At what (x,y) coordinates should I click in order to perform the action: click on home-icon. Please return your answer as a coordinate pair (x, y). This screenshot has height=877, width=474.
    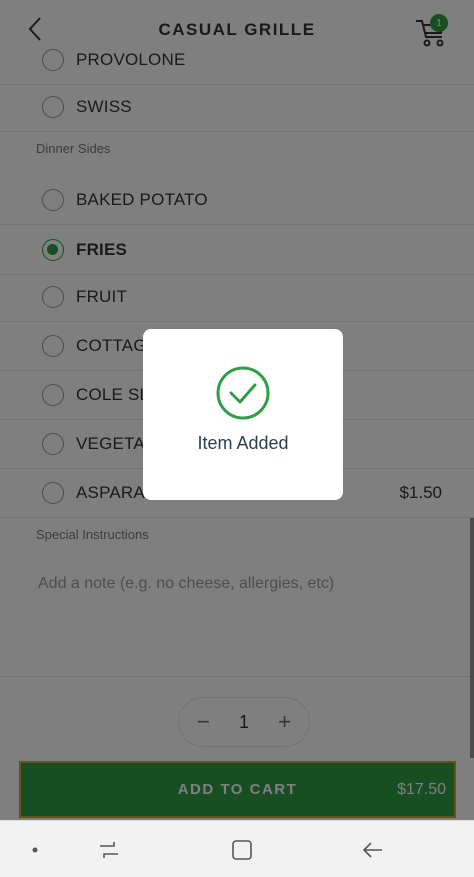
    Looking at the image, I should click on (242, 850).